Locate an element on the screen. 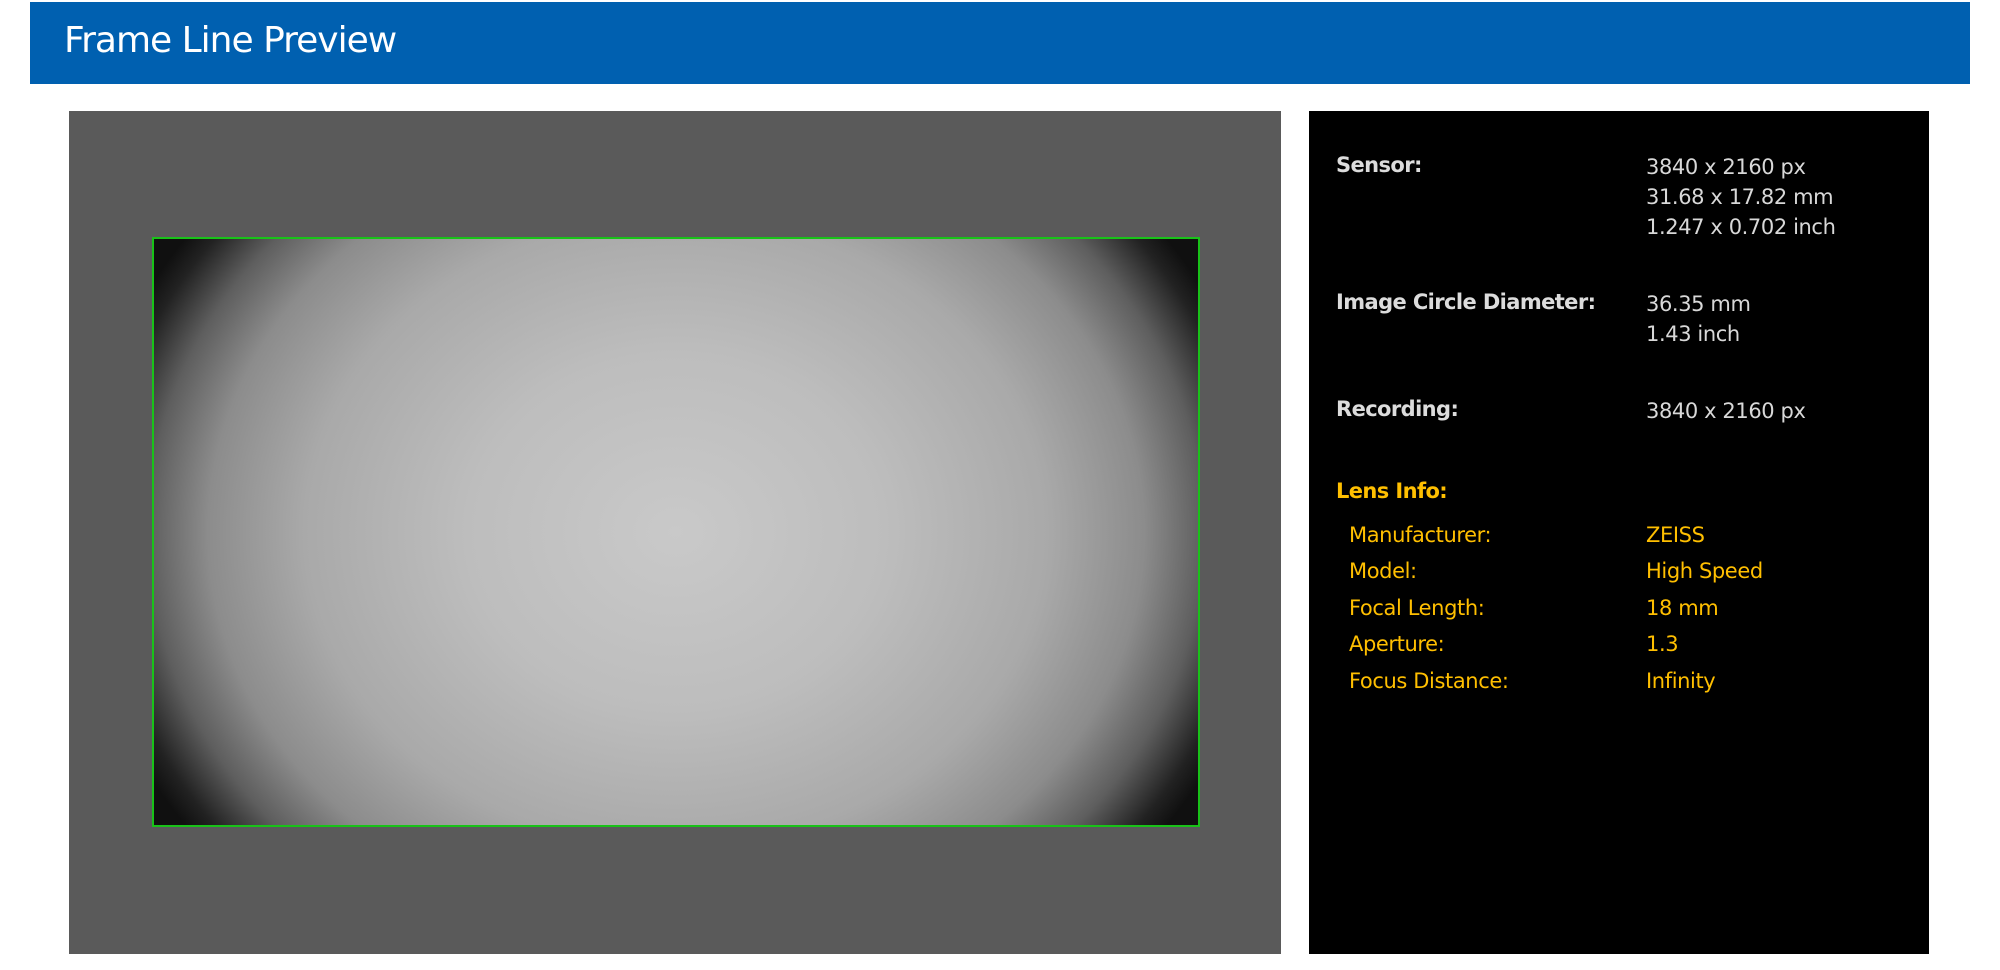 Image resolution: width=2000 pixels, height=970 pixels. image-circle-label: Image Circle Diameter: is located at coordinates (1466, 302).